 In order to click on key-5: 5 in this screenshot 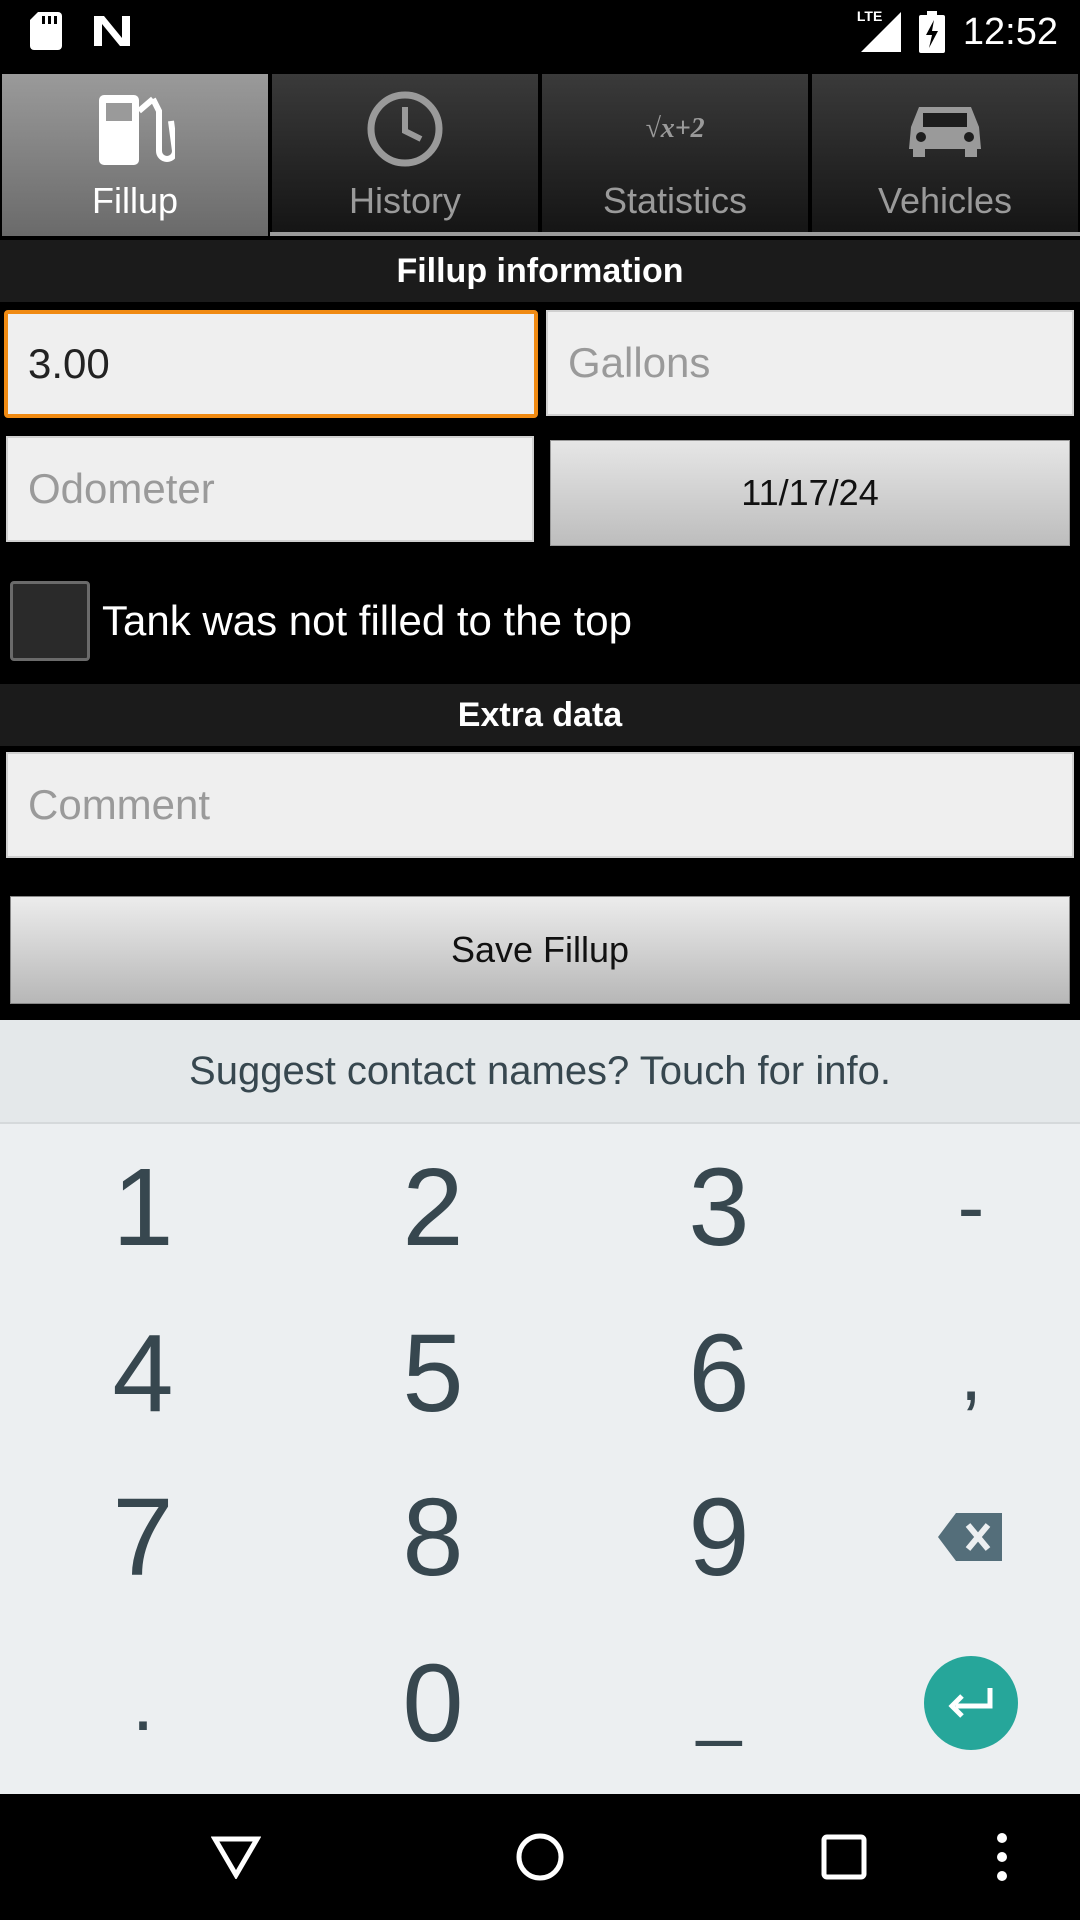, I will do `click(433, 1373)`.